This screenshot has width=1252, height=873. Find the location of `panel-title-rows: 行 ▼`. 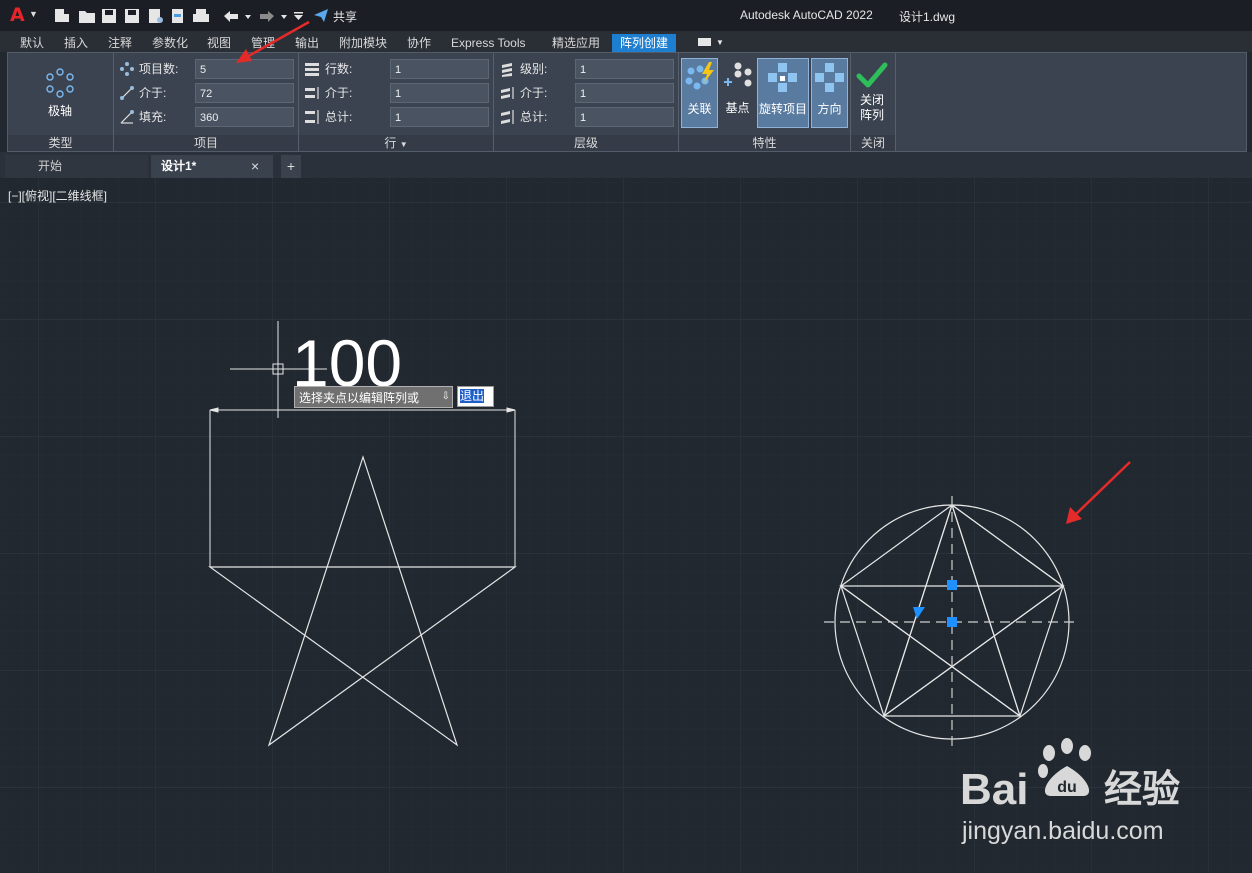

panel-title-rows: 行 ▼ is located at coordinates (396, 143).